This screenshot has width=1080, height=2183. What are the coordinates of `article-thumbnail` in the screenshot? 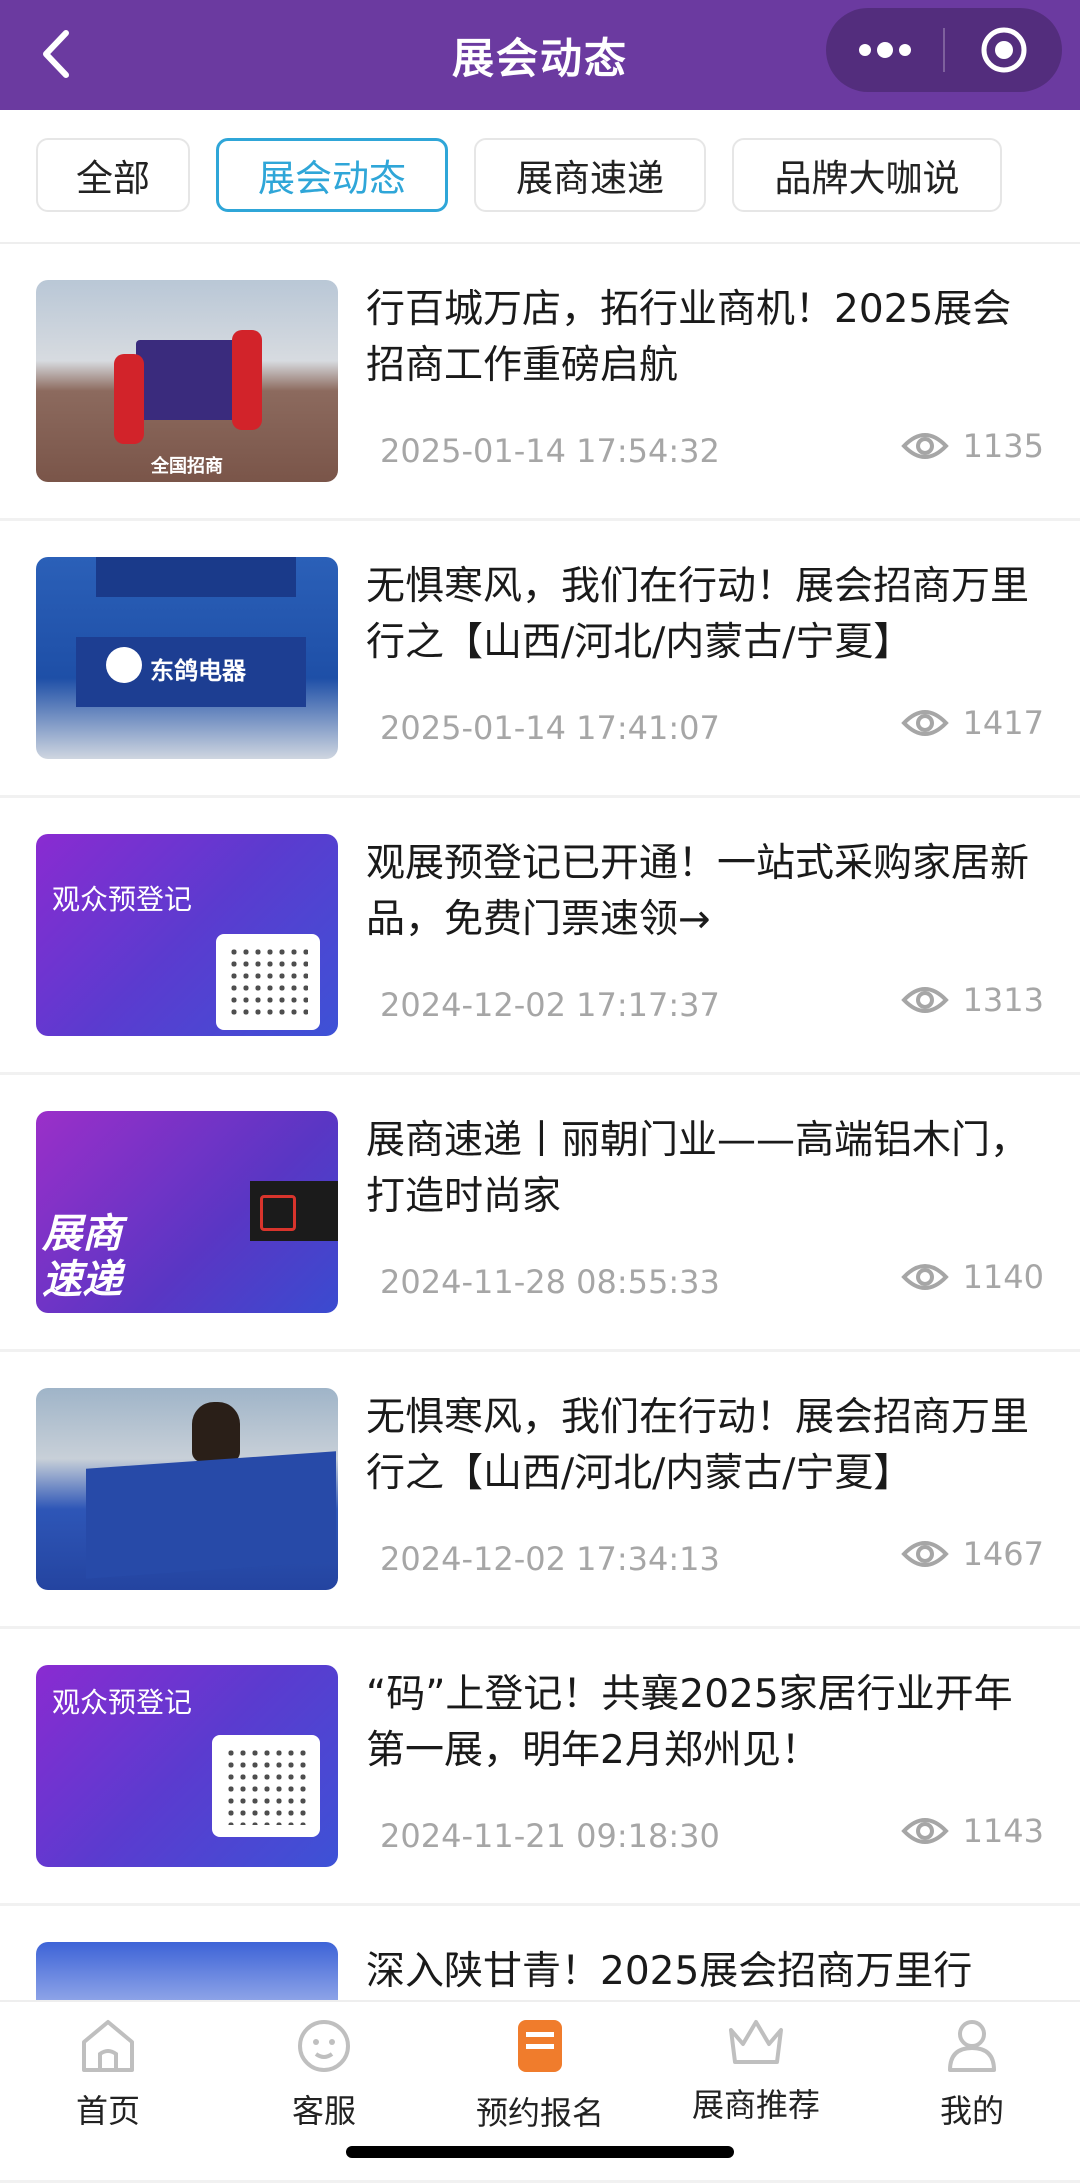 It's located at (187, 1489).